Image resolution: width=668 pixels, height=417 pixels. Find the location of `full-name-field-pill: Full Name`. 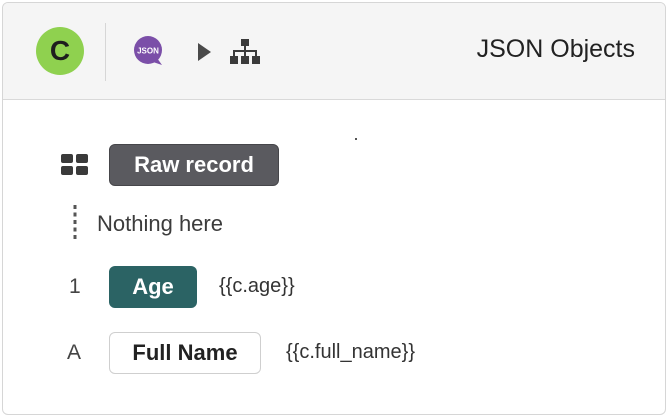

full-name-field-pill: Full Name is located at coordinates (185, 353).